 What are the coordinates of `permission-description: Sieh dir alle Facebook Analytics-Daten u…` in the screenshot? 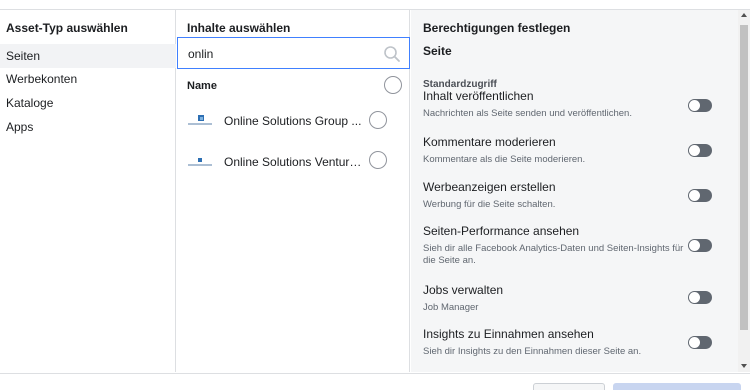 It's located at (553, 254).